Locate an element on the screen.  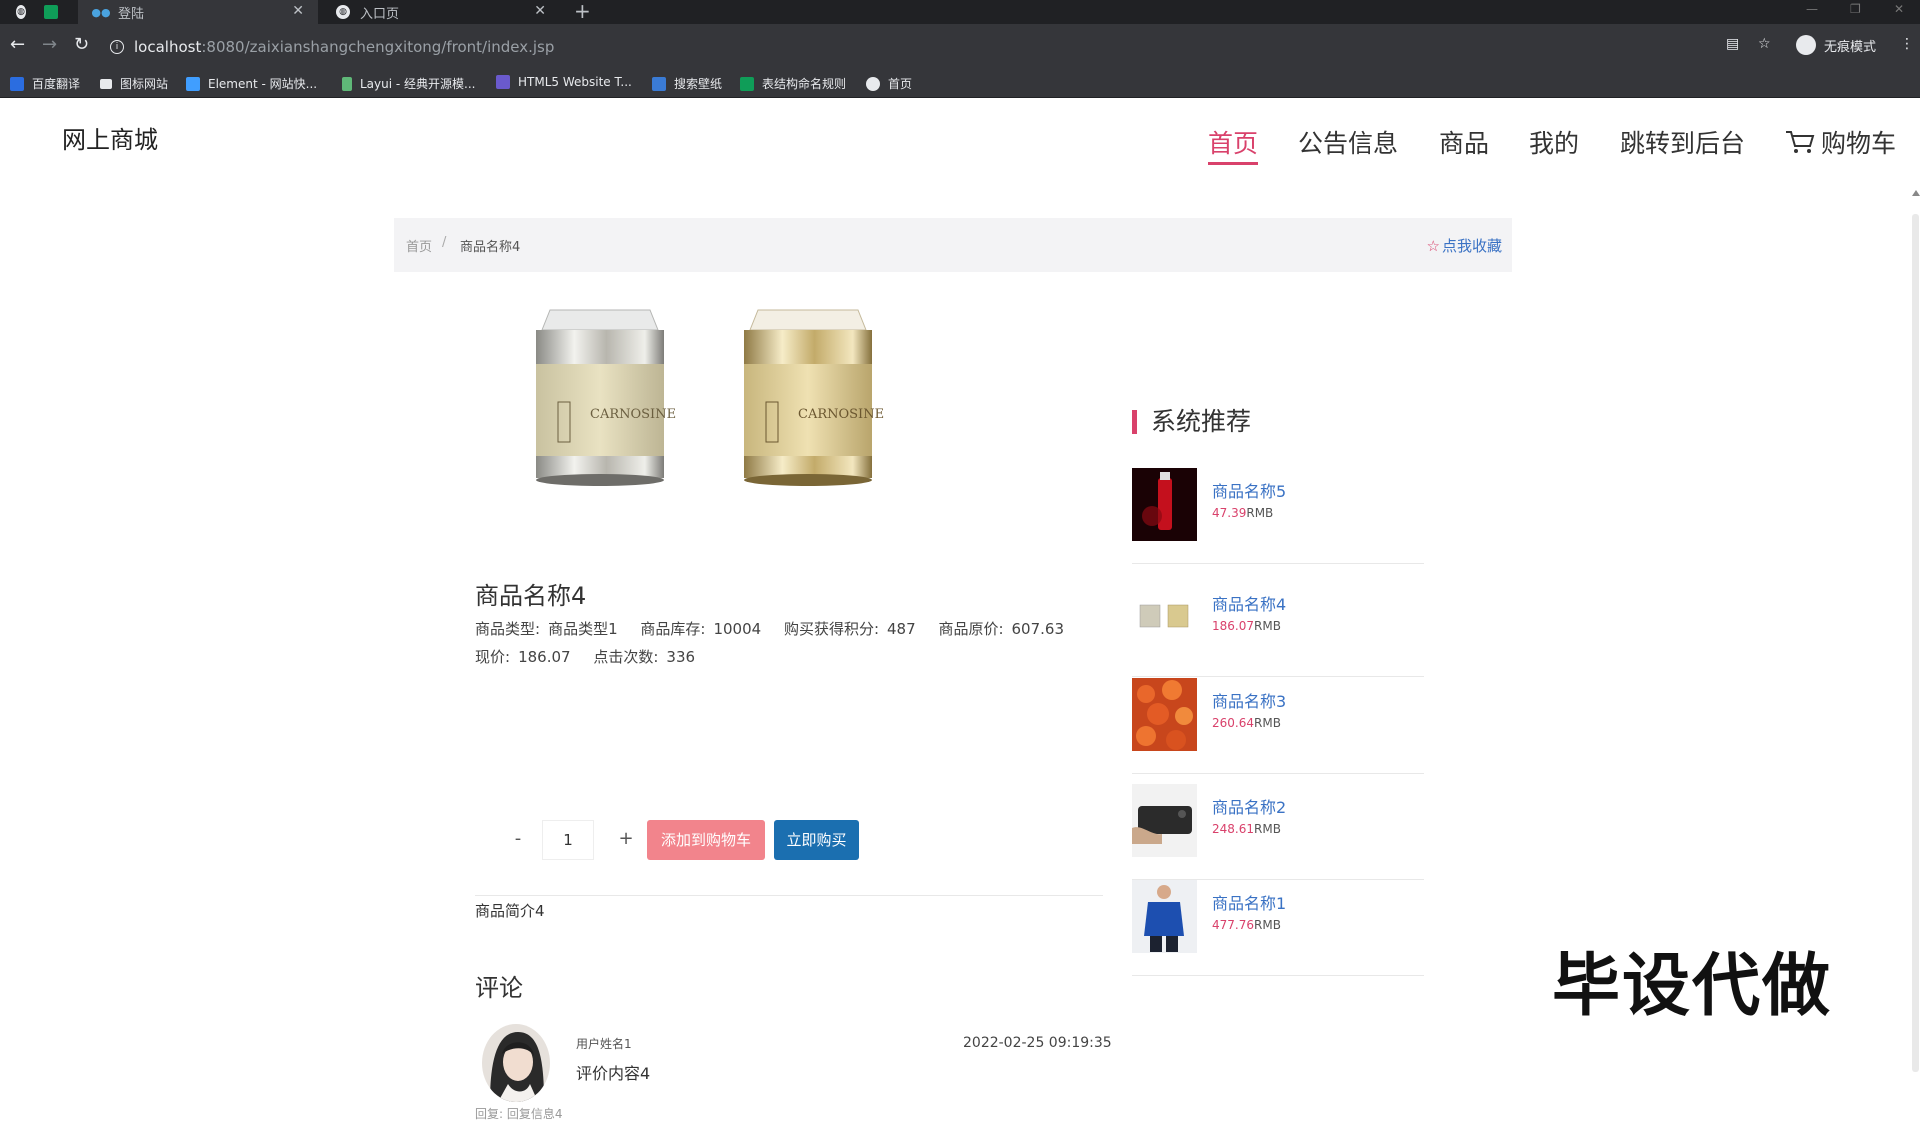
recommend-item: 商品名称1 477.76RMB is located at coordinates (1278, 928).